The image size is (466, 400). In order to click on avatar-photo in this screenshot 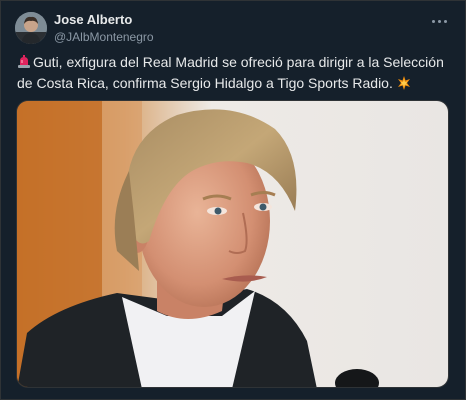, I will do `click(31, 28)`.